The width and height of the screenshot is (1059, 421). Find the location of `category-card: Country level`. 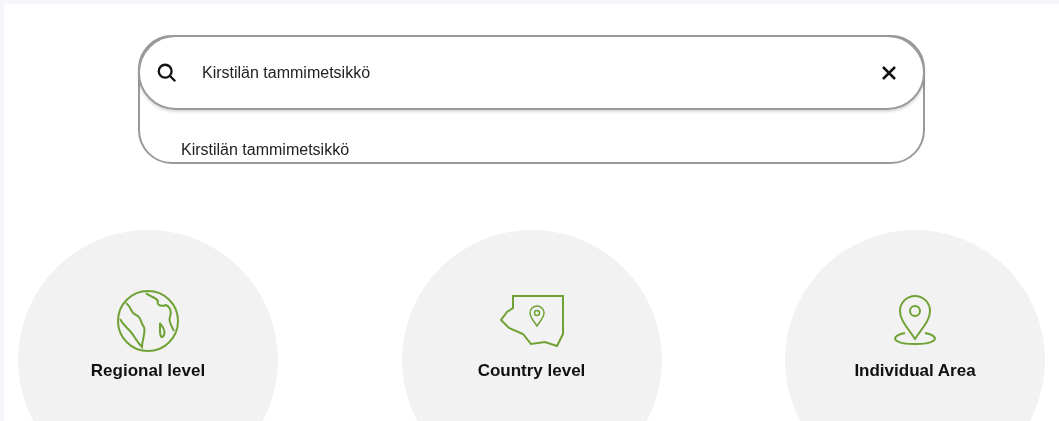

category-card: Country level is located at coordinates (531, 325).